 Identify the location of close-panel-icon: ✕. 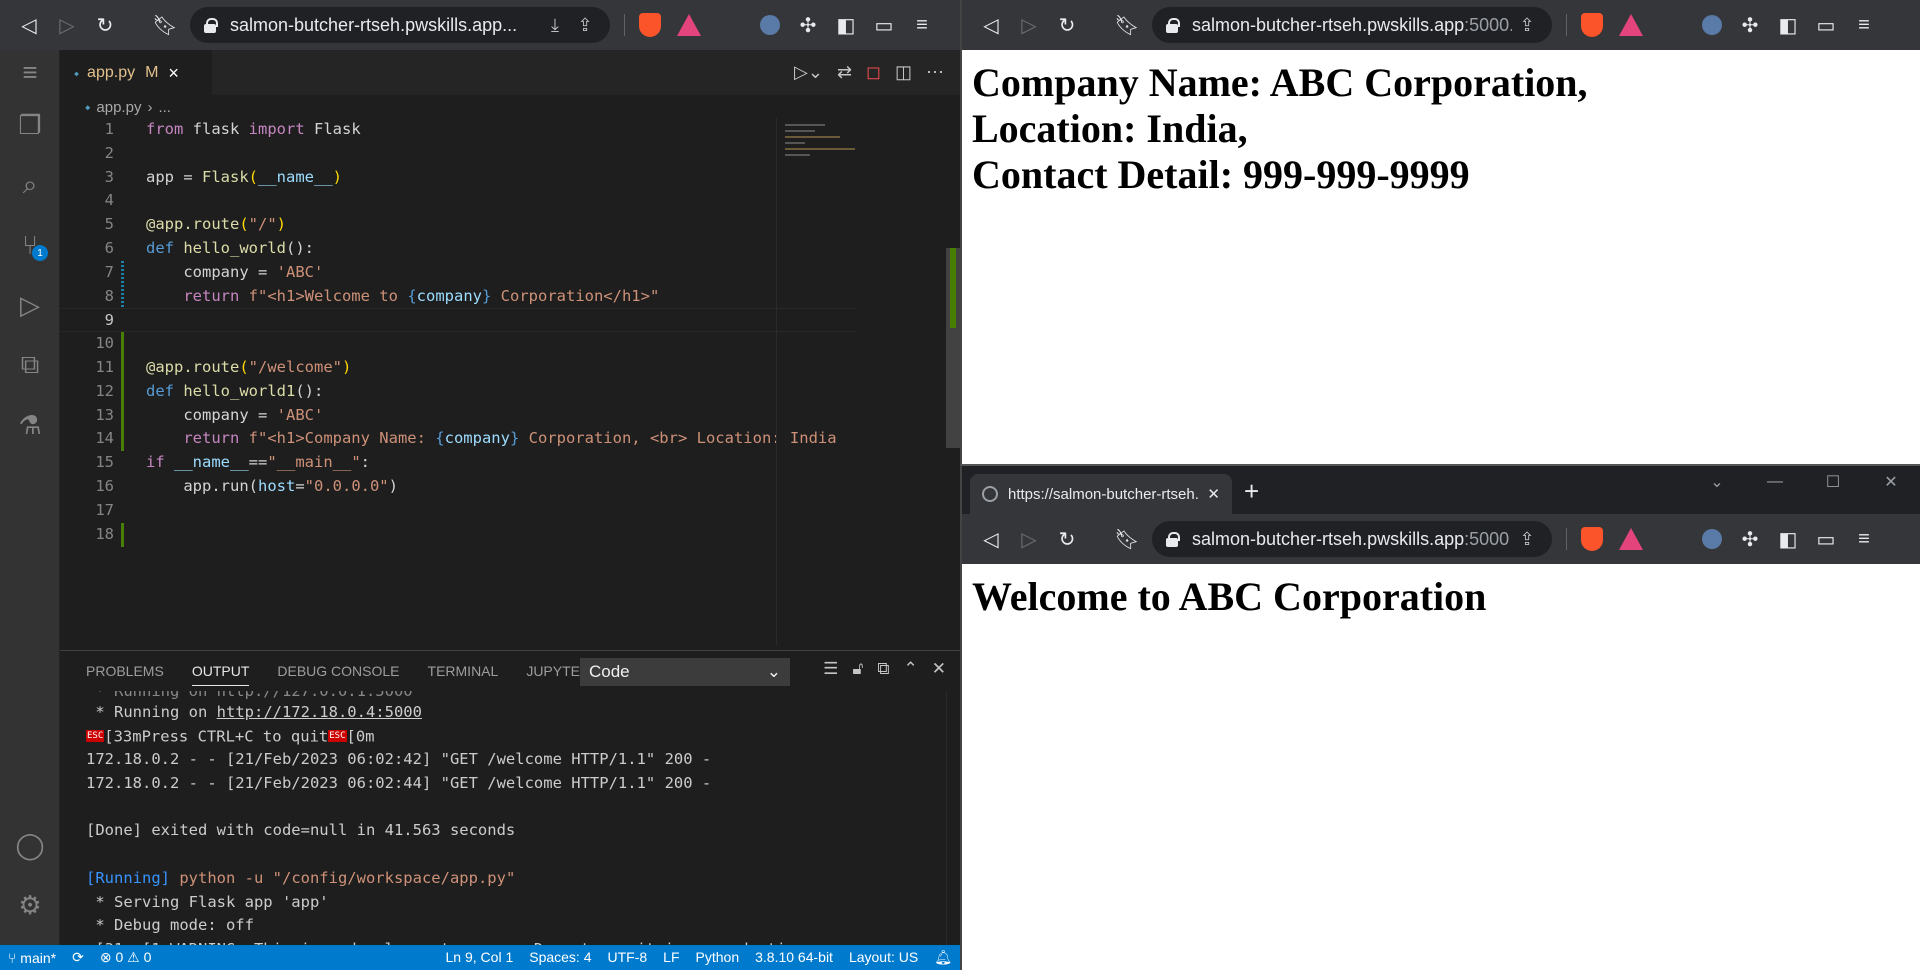
(939, 669).